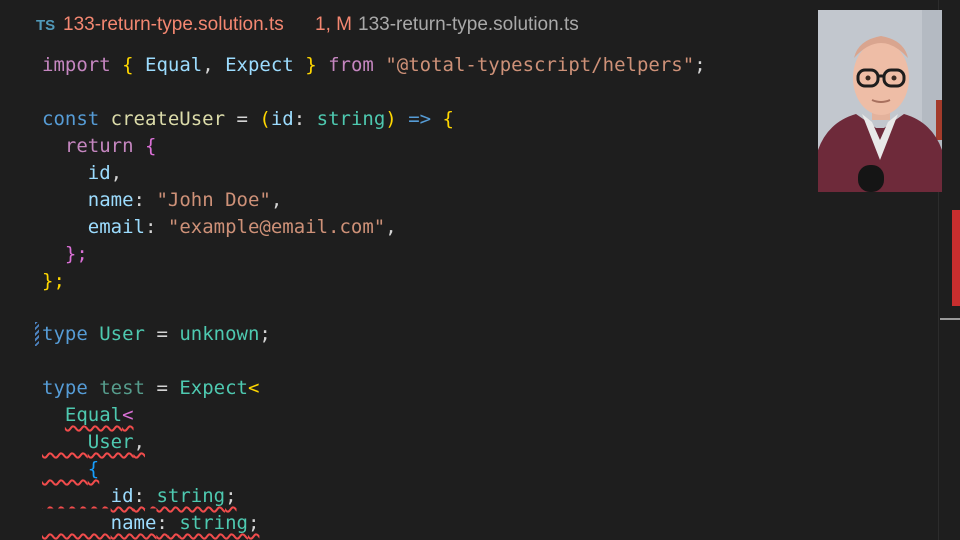 The height and width of the screenshot is (540, 960). Describe the element at coordinates (173, 25) in the screenshot. I see `tab-filename: 133-return-type.solution.ts` at that location.